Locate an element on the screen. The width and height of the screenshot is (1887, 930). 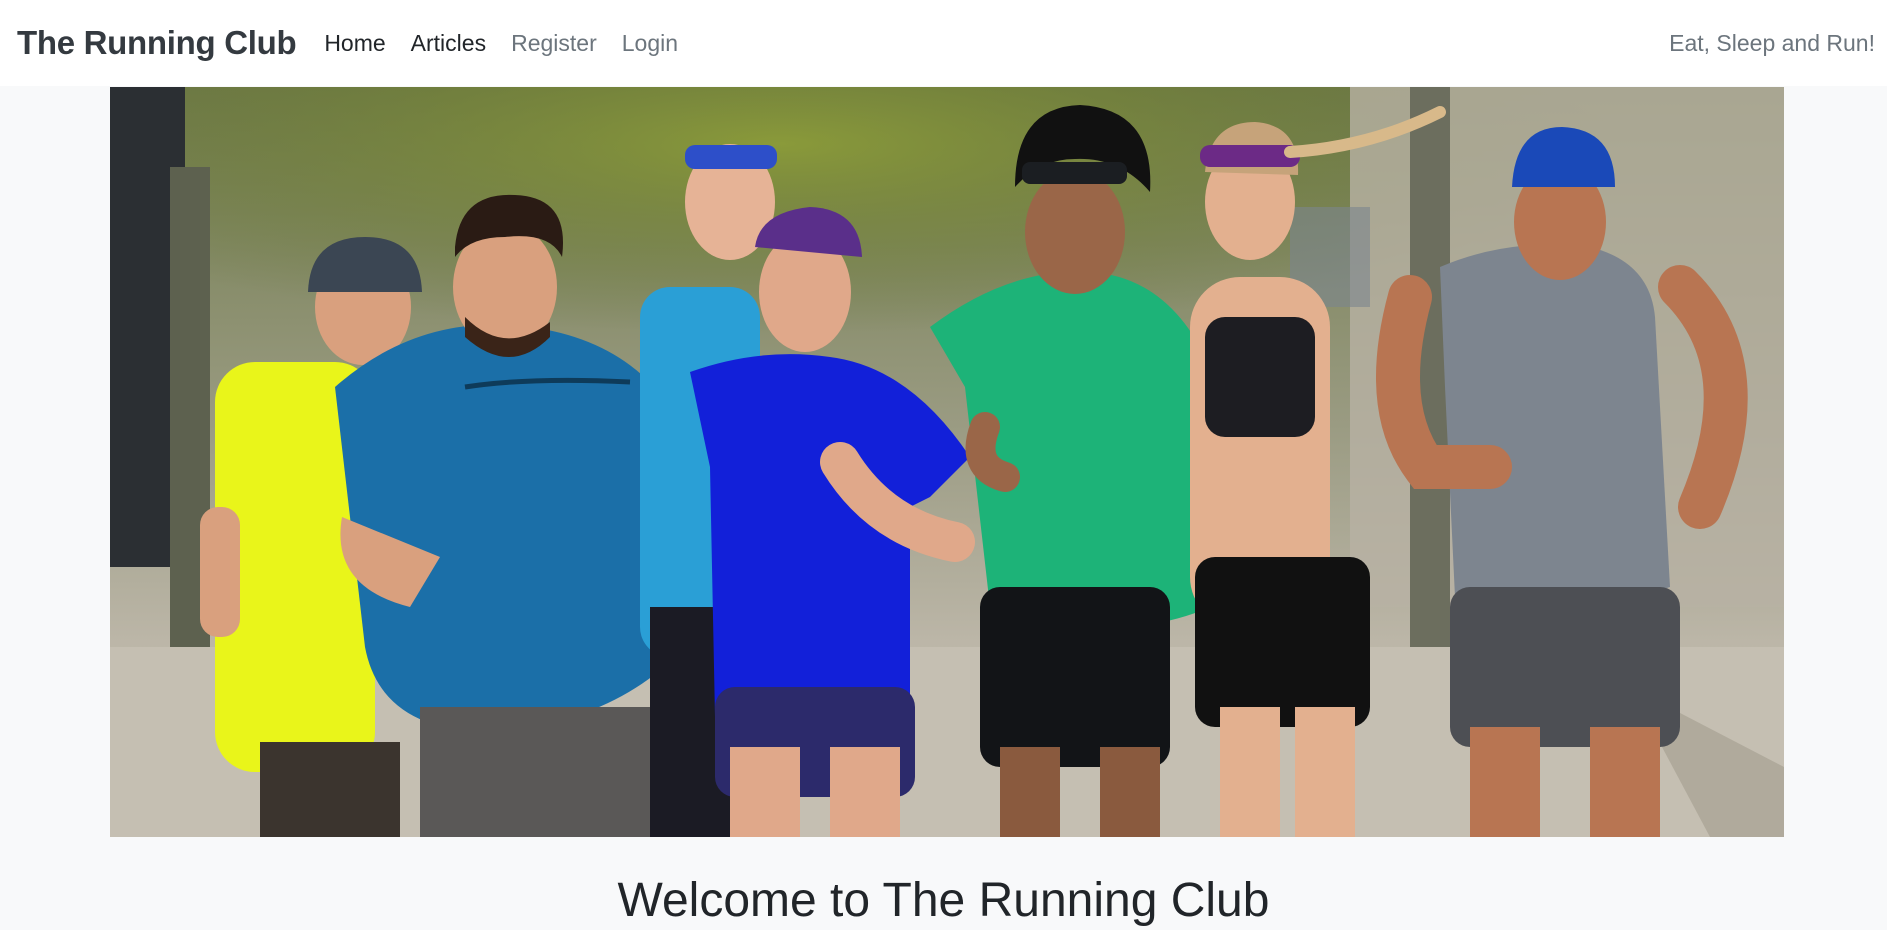
nav-articles-link: Articles is located at coordinates (448, 43).